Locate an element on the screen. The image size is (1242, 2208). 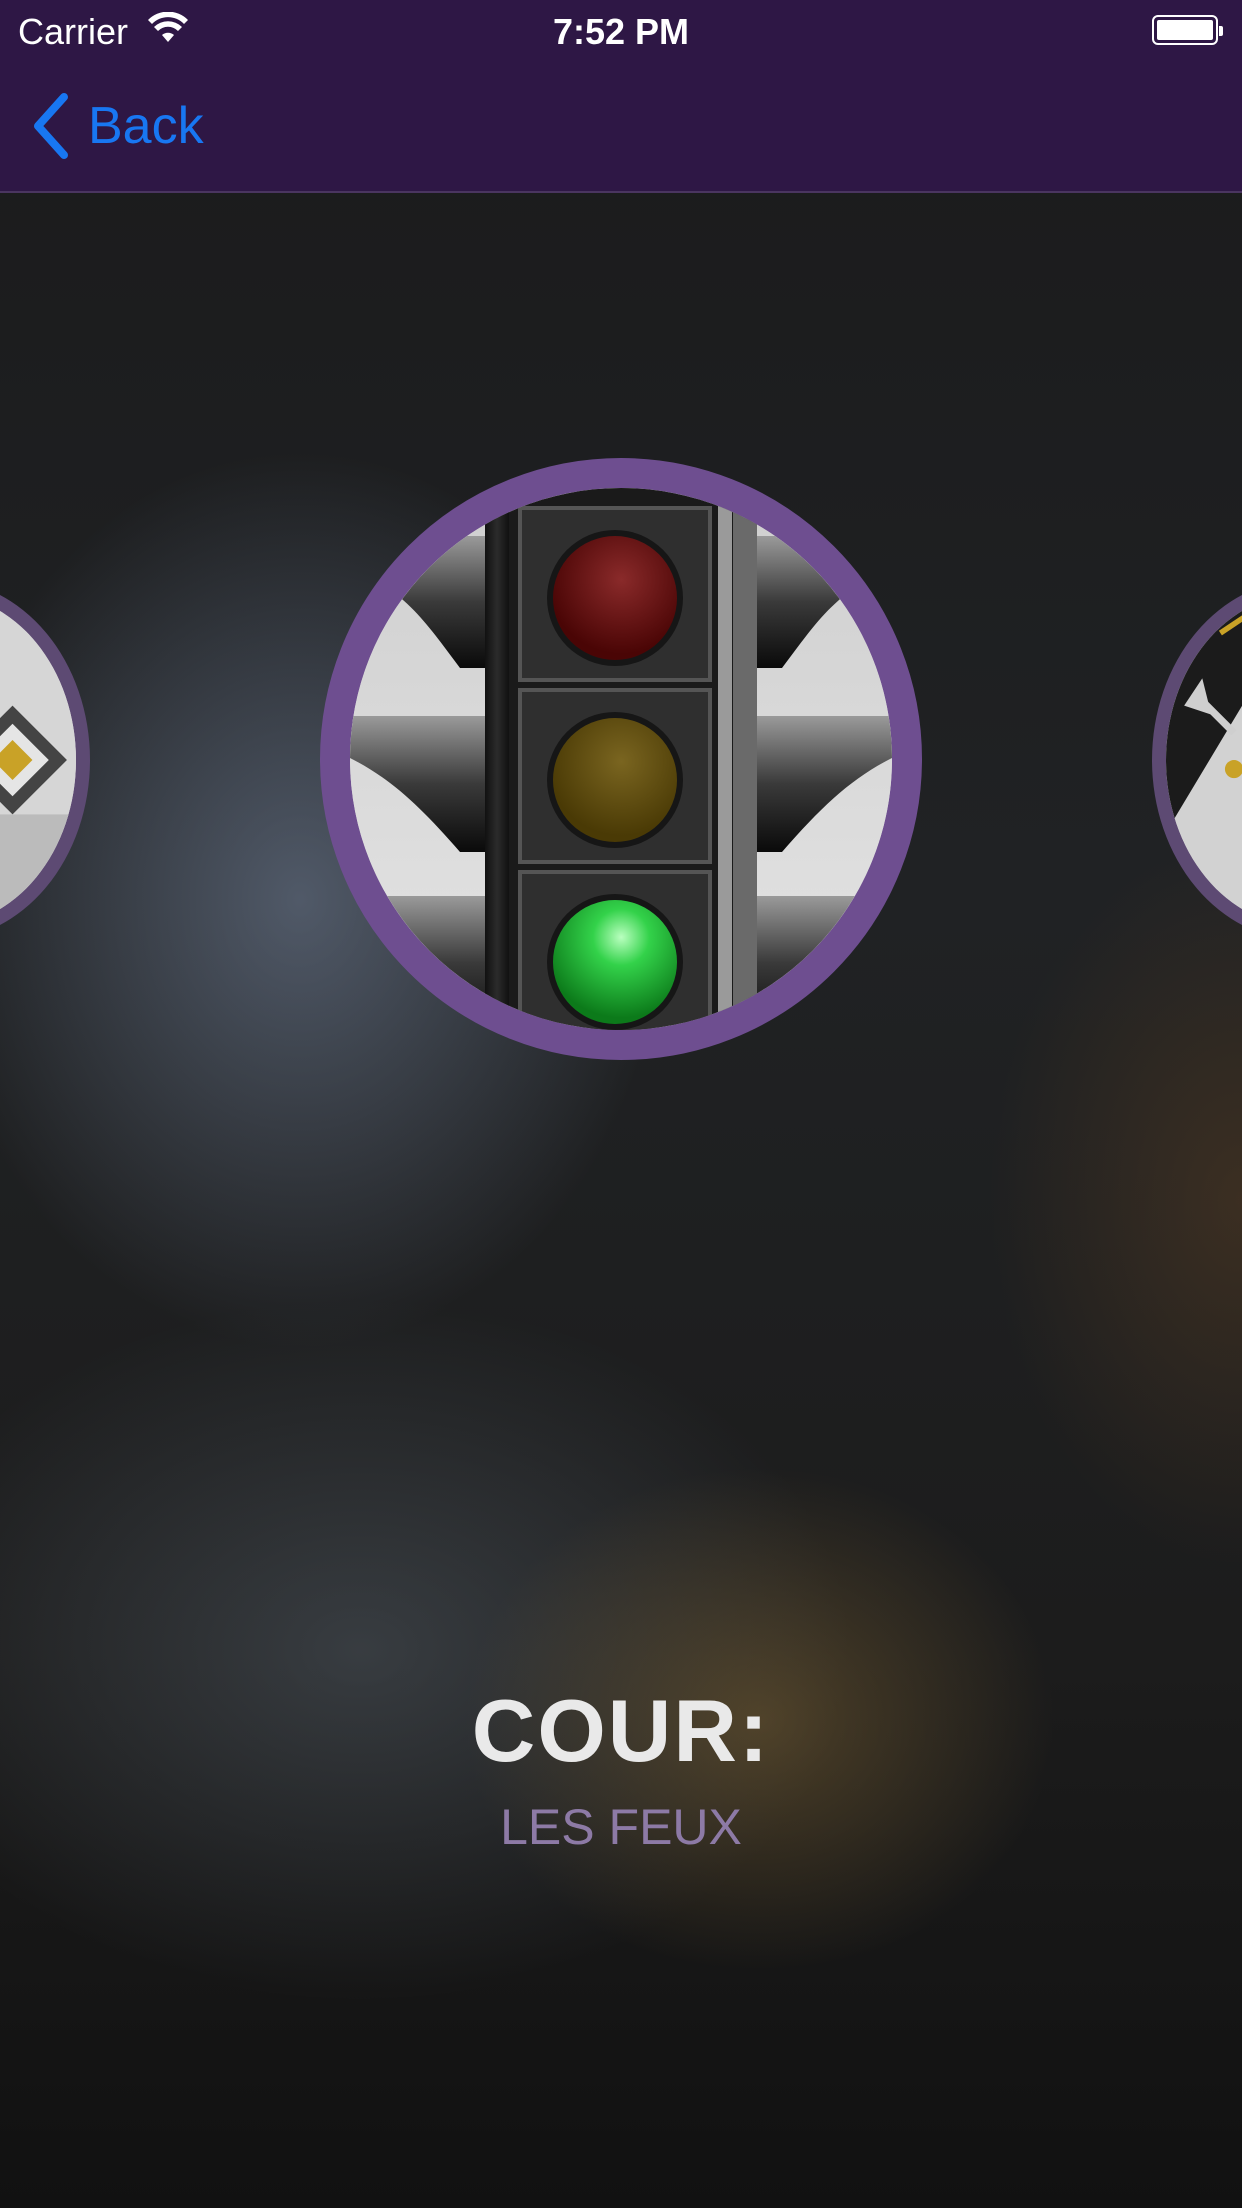
status-bar: Carrier 7:52 PM is located at coordinates (621, 30).